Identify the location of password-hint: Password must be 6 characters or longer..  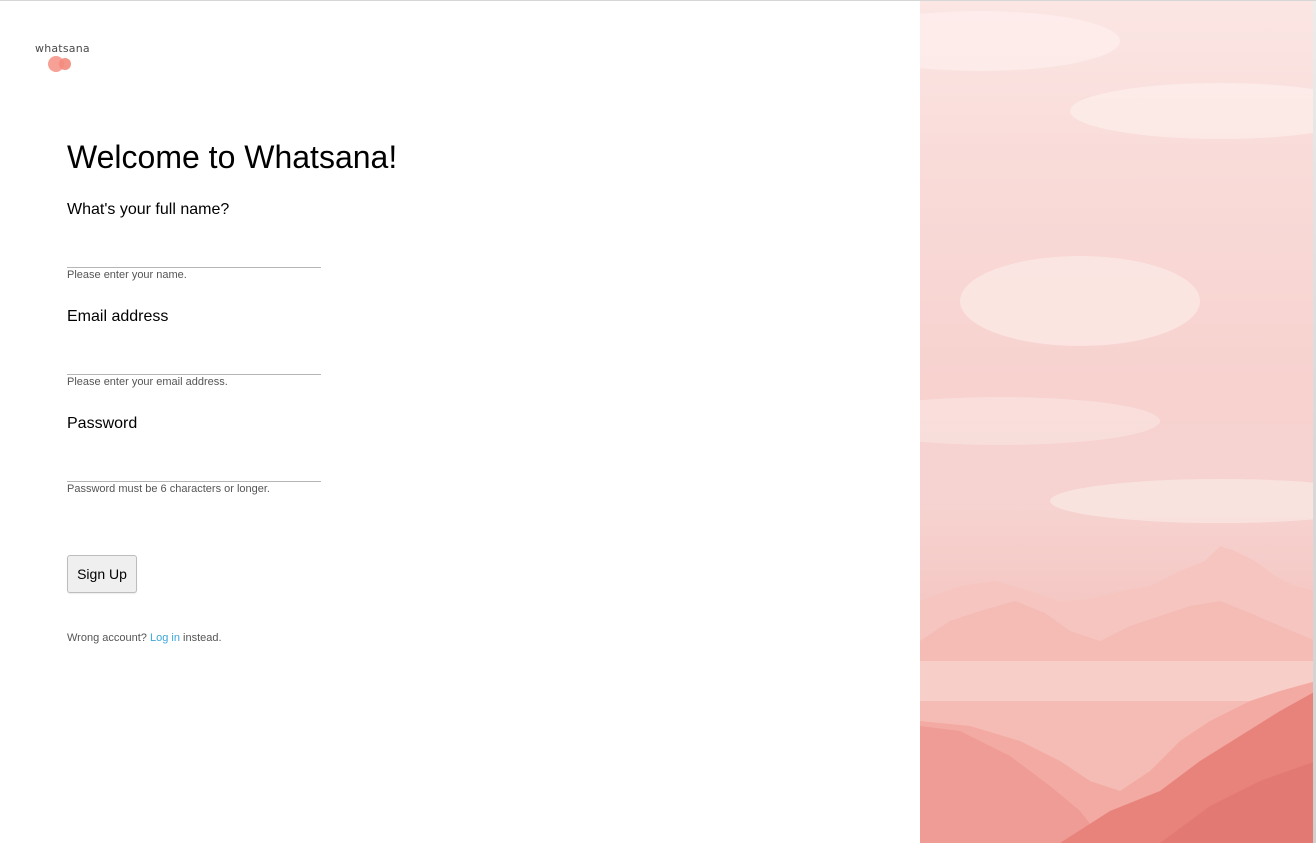
(168, 489).